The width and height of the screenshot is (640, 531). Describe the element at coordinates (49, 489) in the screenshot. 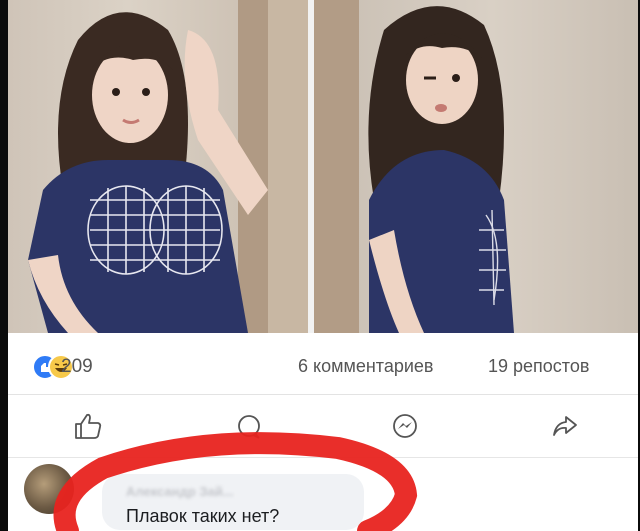

I see `avatar` at that location.